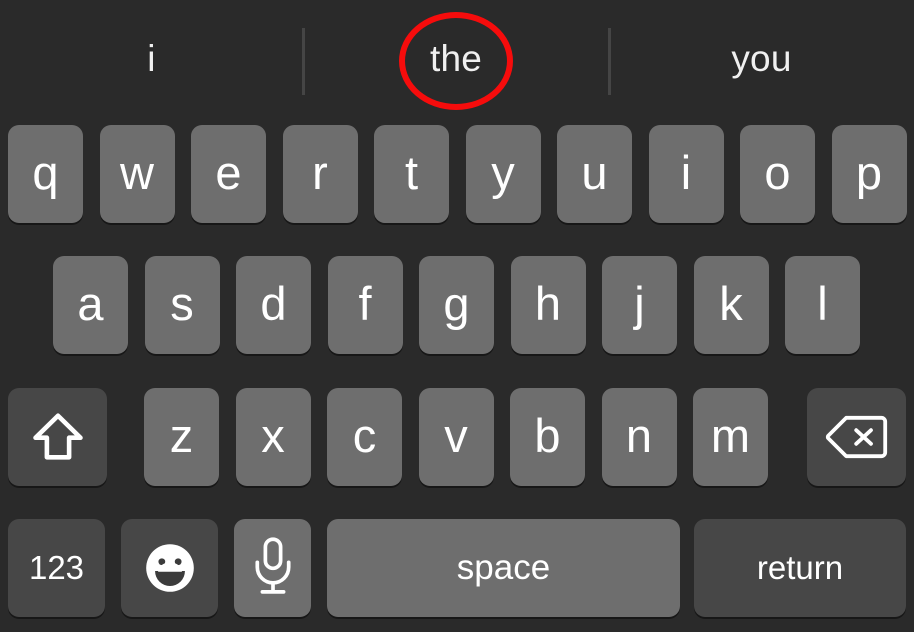 This screenshot has width=914, height=632. I want to click on key-d: d, so click(273, 305).